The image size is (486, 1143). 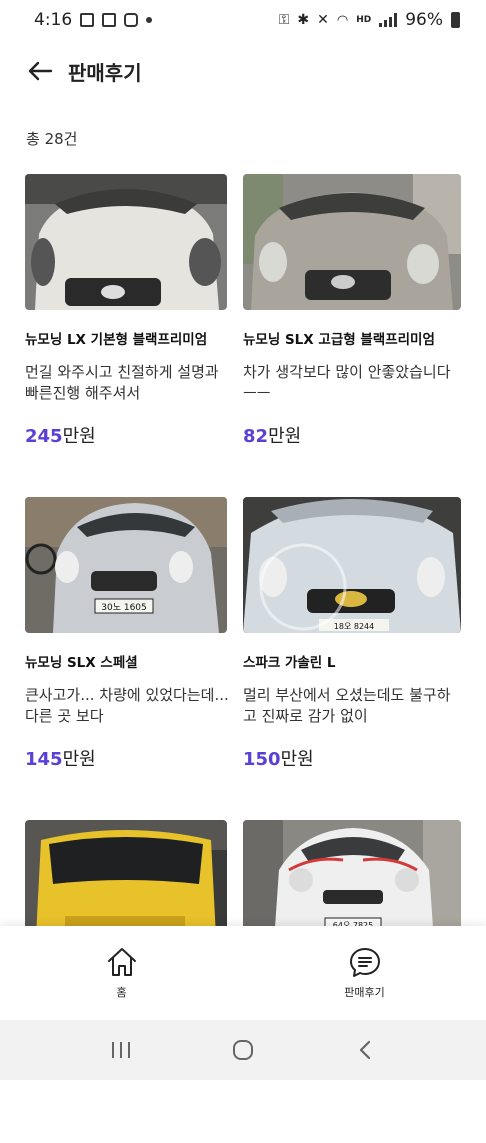 What do you see at coordinates (109, 20) in the screenshot?
I see `notification-icon` at bounding box center [109, 20].